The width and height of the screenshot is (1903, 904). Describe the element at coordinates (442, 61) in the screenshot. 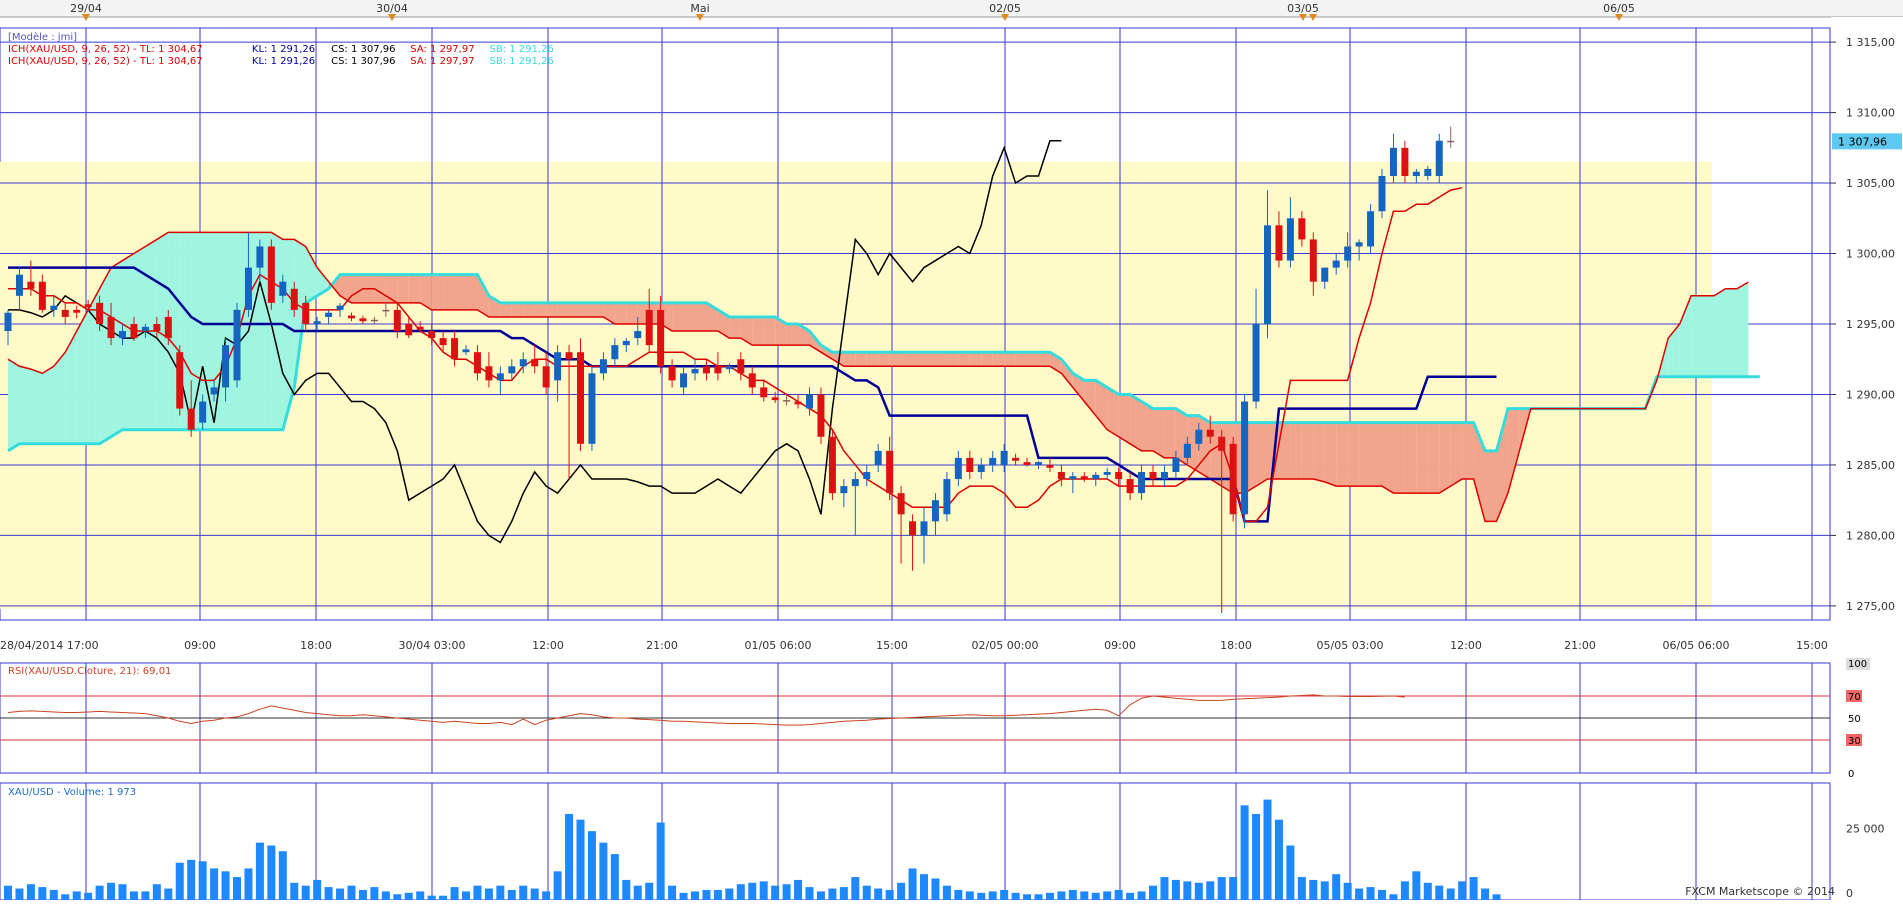

I see `legend-ichimoku-value: SA: 1 297,97` at that location.